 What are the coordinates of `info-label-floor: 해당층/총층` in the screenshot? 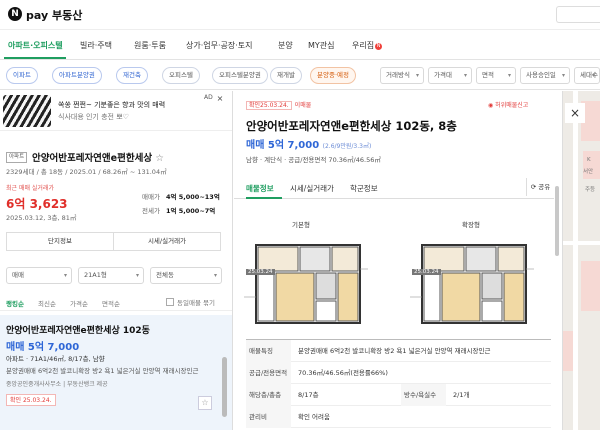 It's located at (268, 395).